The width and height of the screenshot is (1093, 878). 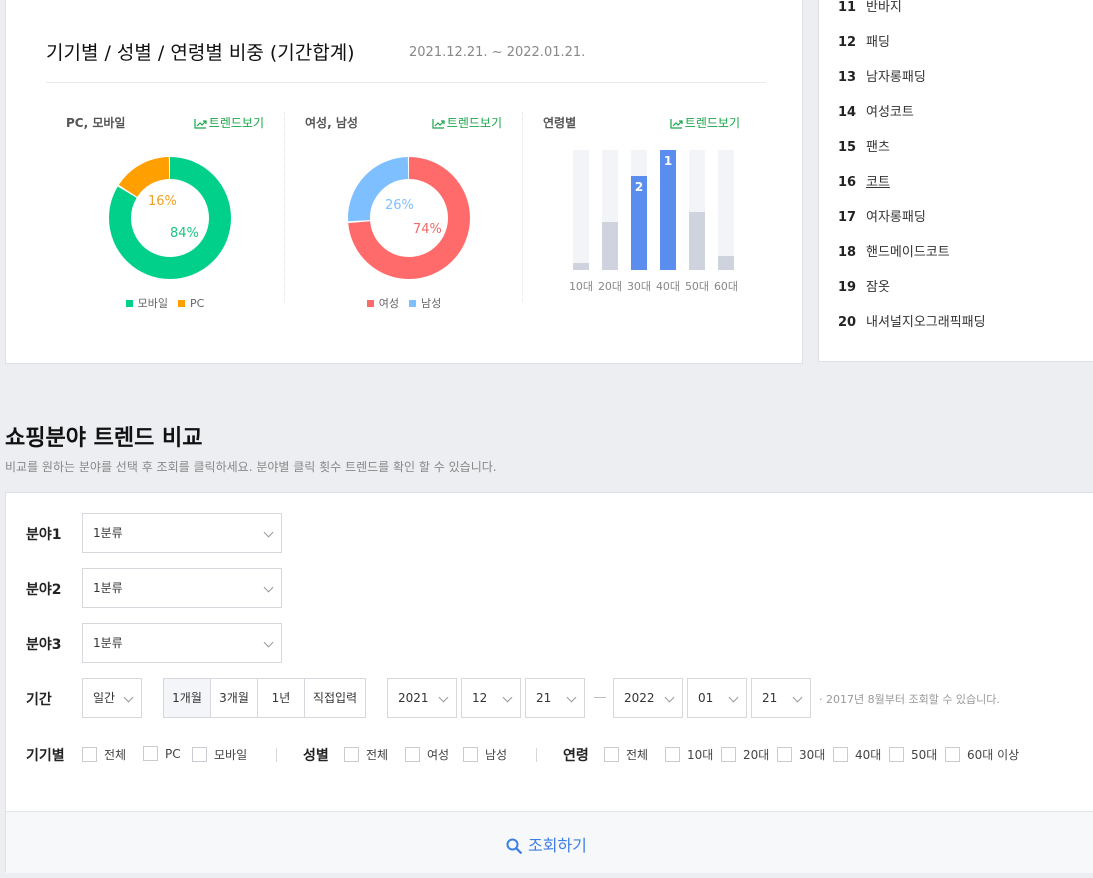 I want to click on device-all-checkbox: 전체, so click(x=104, y=754).